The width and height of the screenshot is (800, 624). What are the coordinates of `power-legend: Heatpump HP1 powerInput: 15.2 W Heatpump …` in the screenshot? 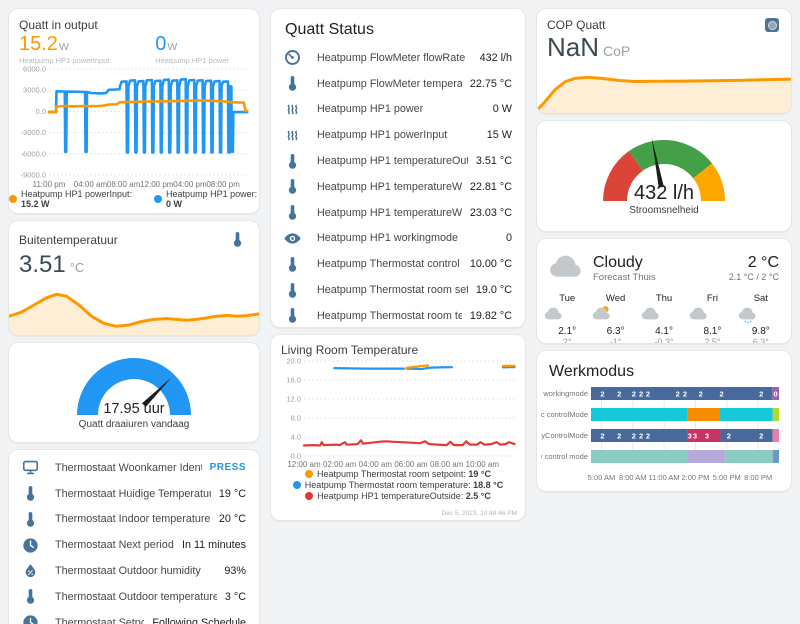 It's located at (134, 199).